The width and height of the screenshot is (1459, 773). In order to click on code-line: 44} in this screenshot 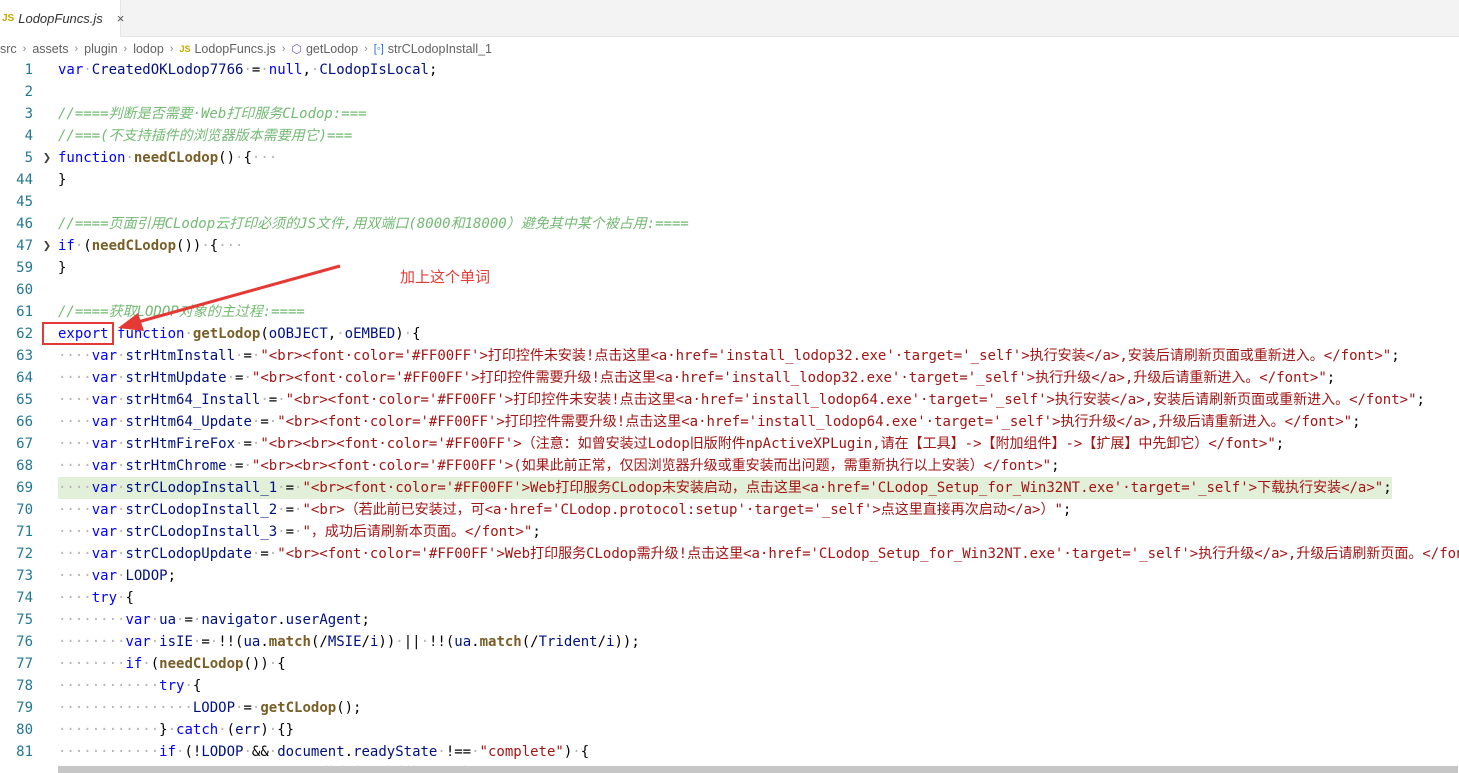, I will do `click(729, 180)`.